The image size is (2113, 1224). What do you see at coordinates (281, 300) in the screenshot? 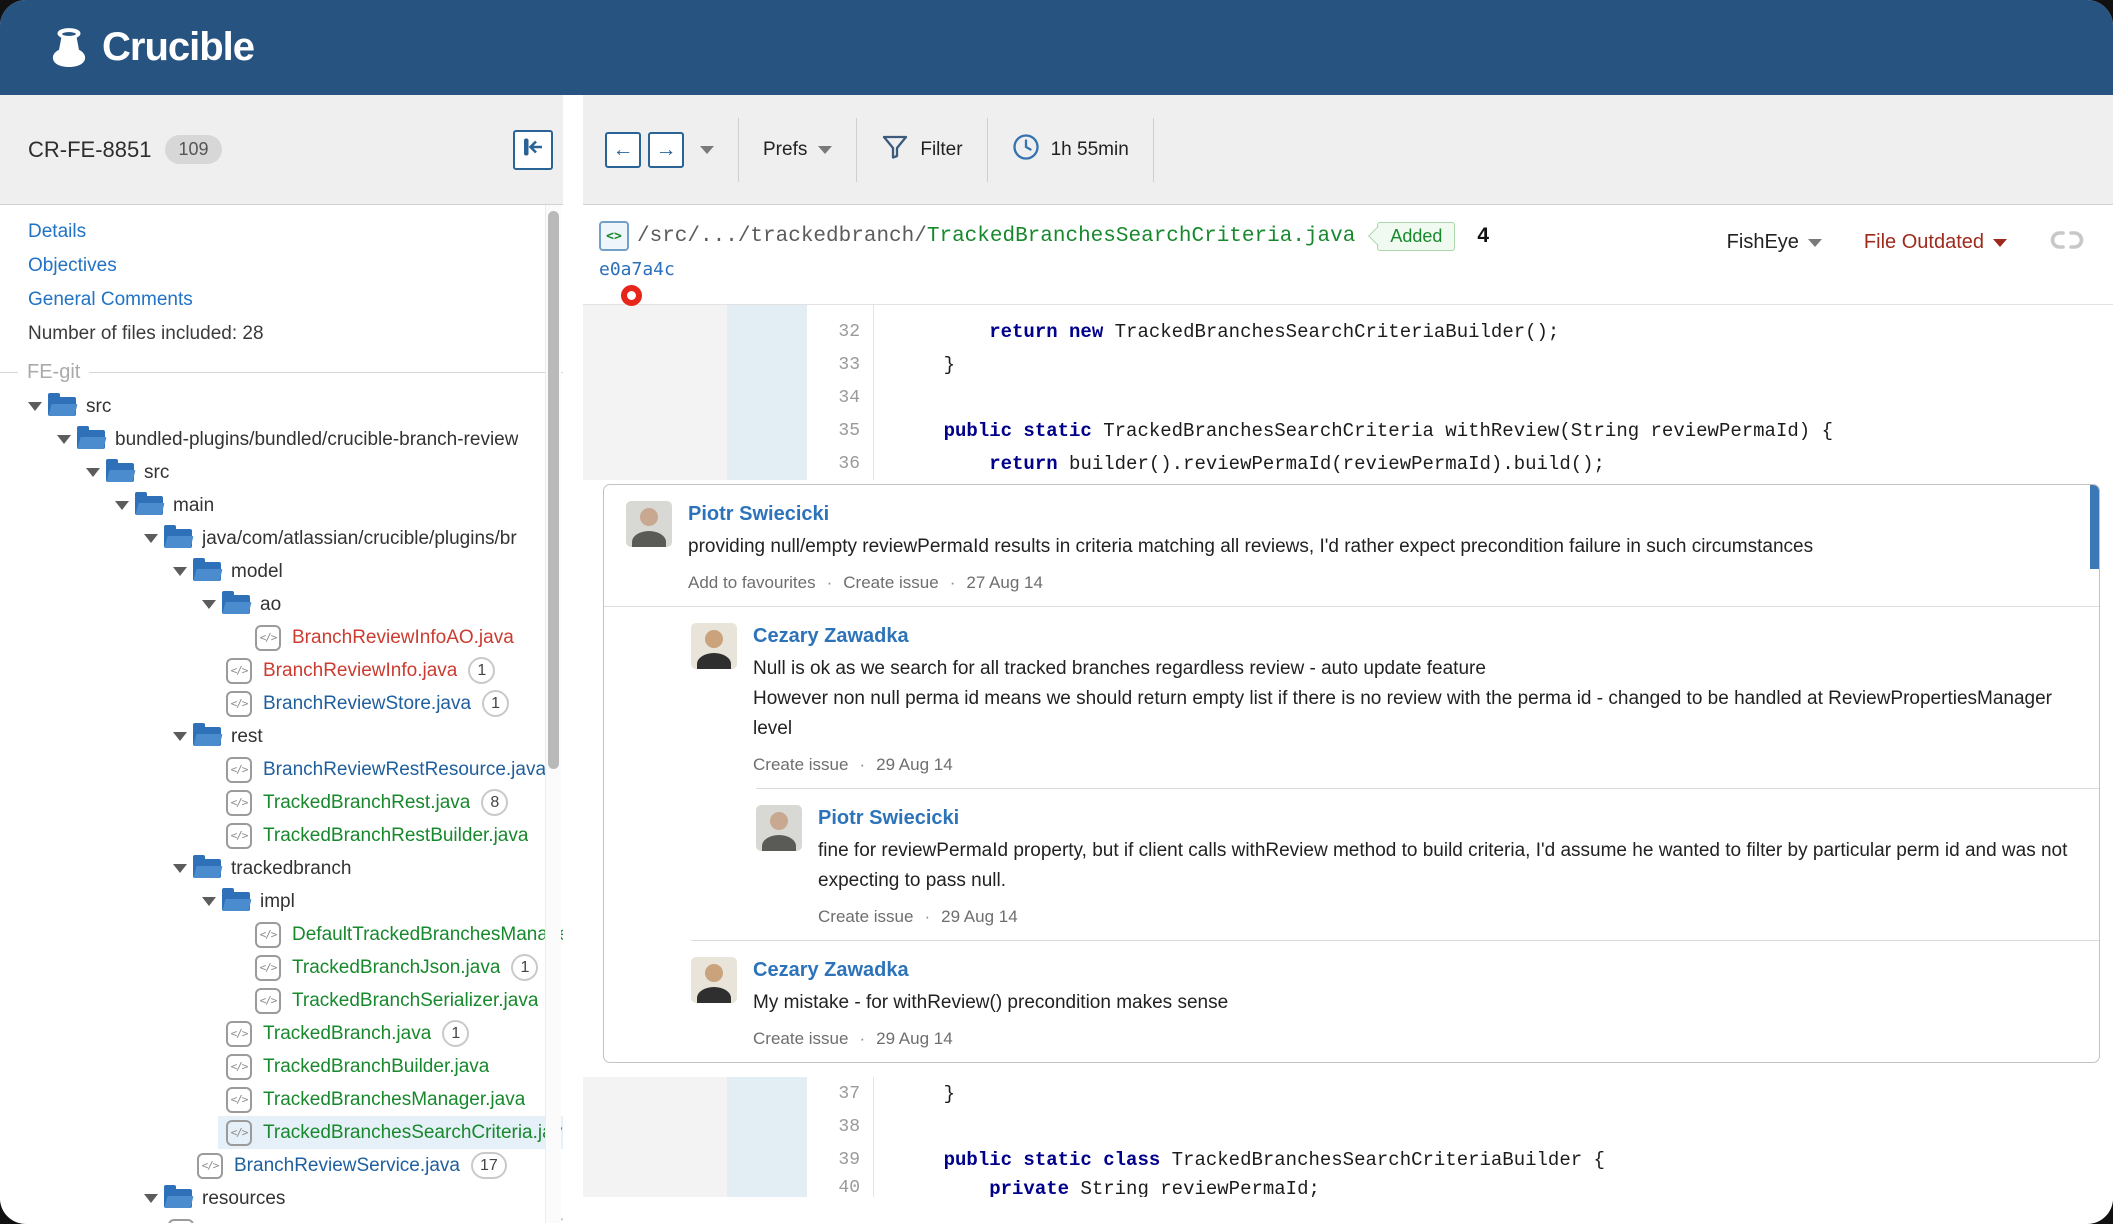
I see `sidebar-item-general-comments: General Comments` at bounding box center [281, 300].